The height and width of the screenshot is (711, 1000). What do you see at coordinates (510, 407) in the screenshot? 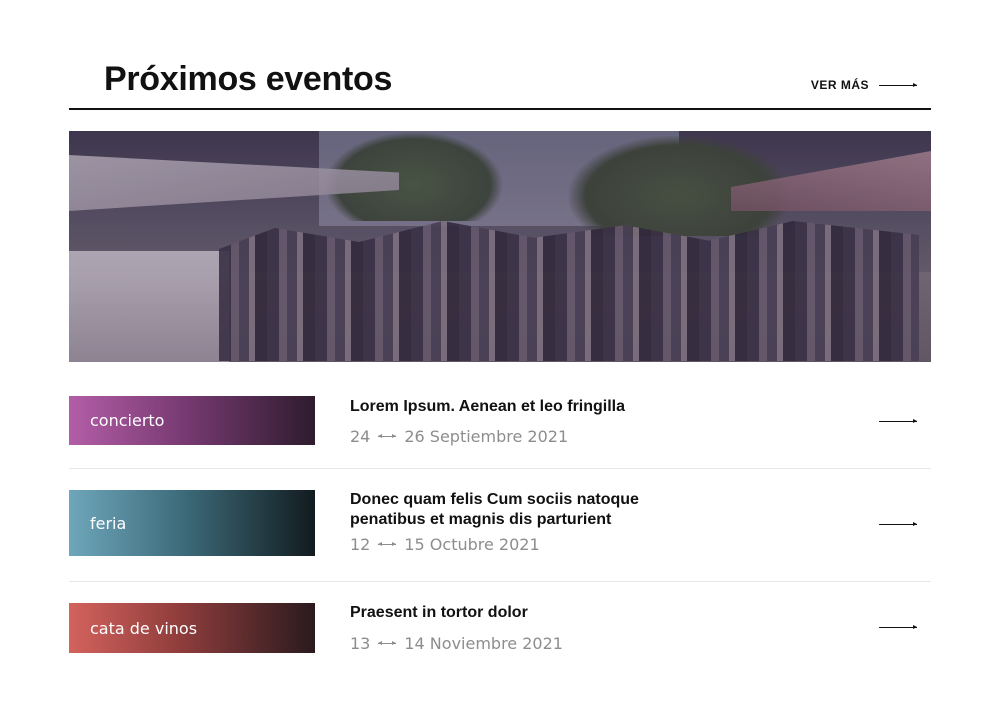
I see `event-title: Lorem Ipsum. Aenean et leo fringilla` at bounding box center [510, 407].